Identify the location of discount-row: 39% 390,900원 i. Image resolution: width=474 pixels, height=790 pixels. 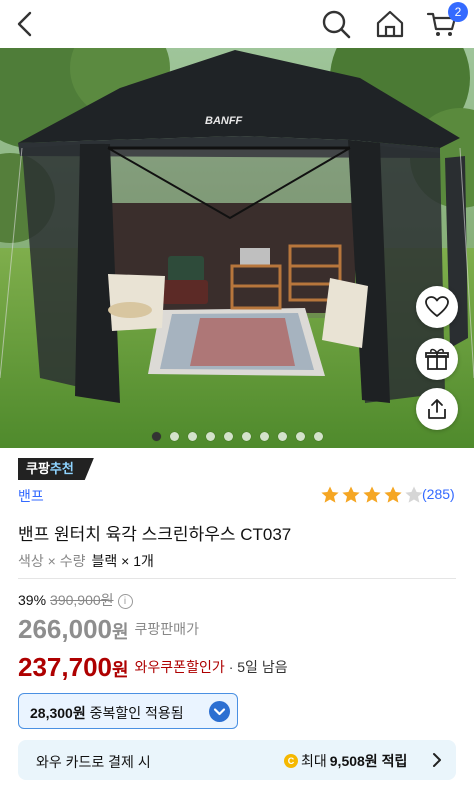
(75, 600).